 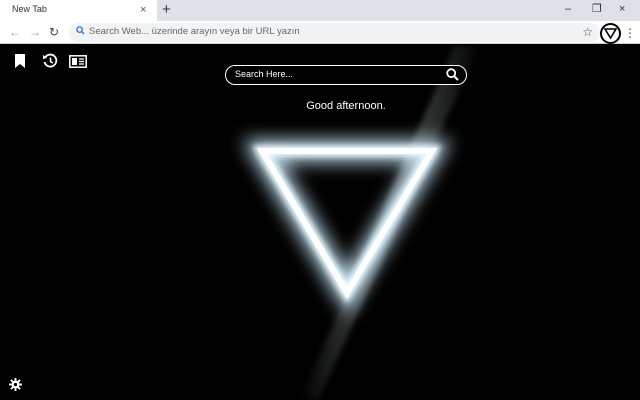 What do you see at coordinates (15, 384) in the screenshot?
I see `gear-icon` at bounding box center [15, 384].